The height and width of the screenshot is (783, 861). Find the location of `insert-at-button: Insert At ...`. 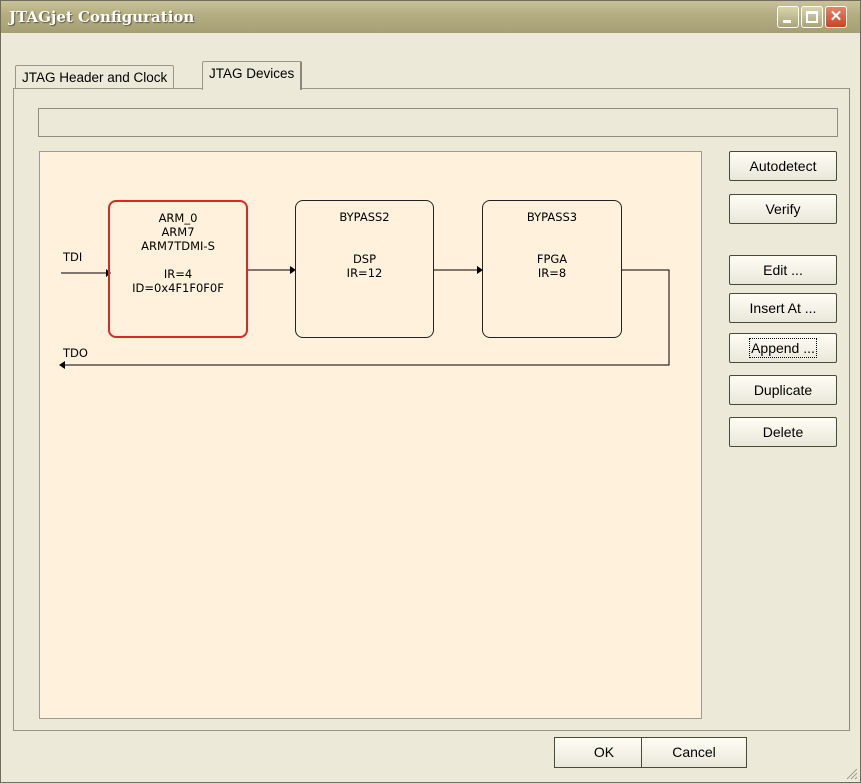

insert-at-button: Insert At ... is located at coordinates (783, 308).